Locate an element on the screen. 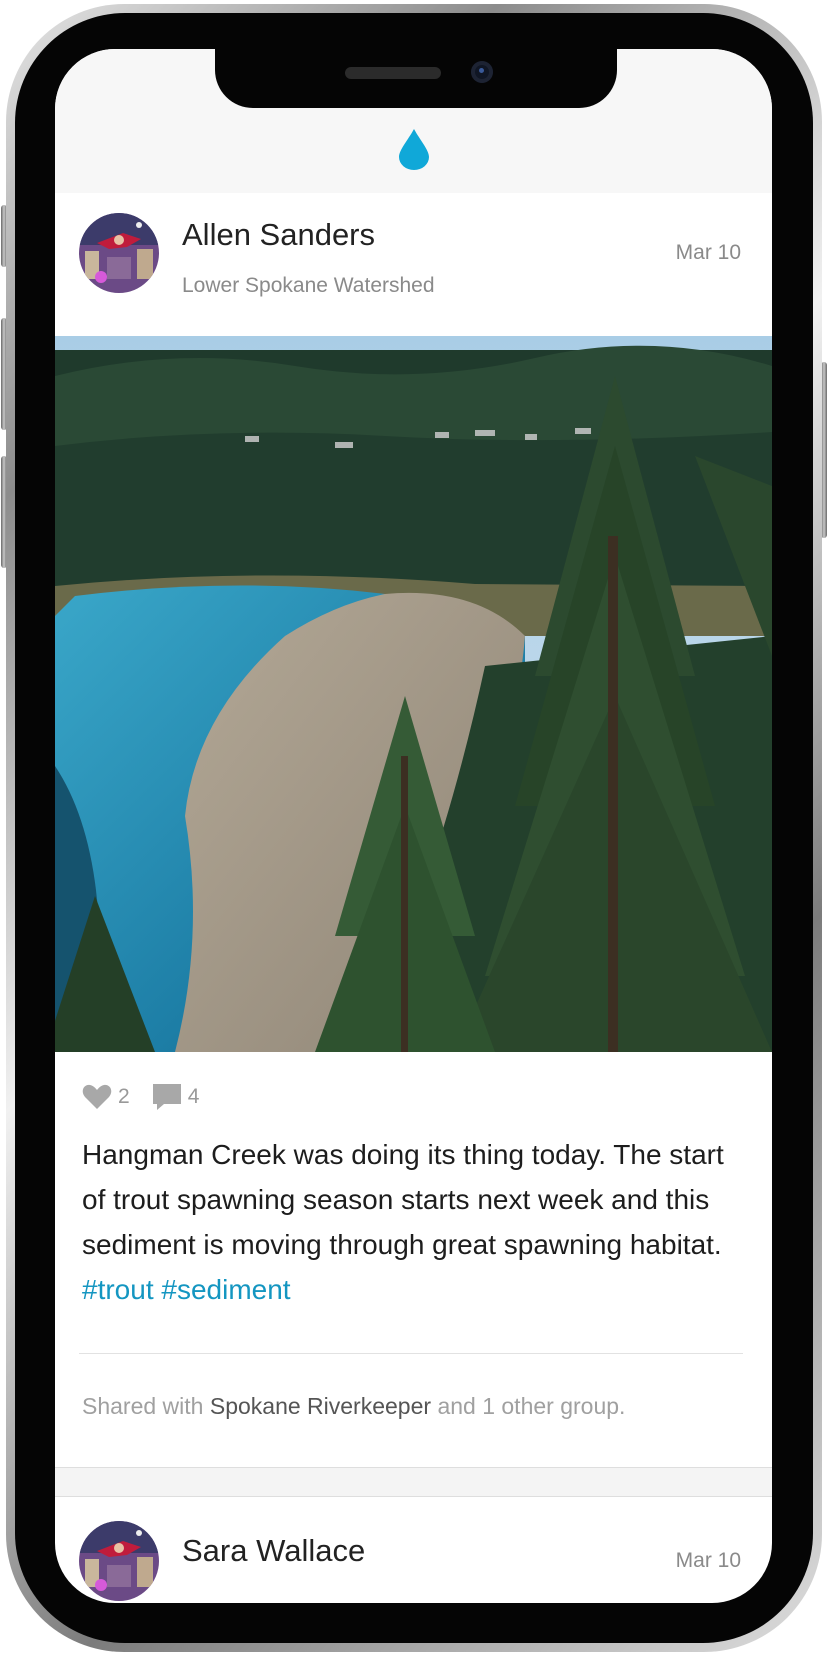 This screenshot has width=828, height=1656. water-drop-icon is located at coordinates (414, 149).